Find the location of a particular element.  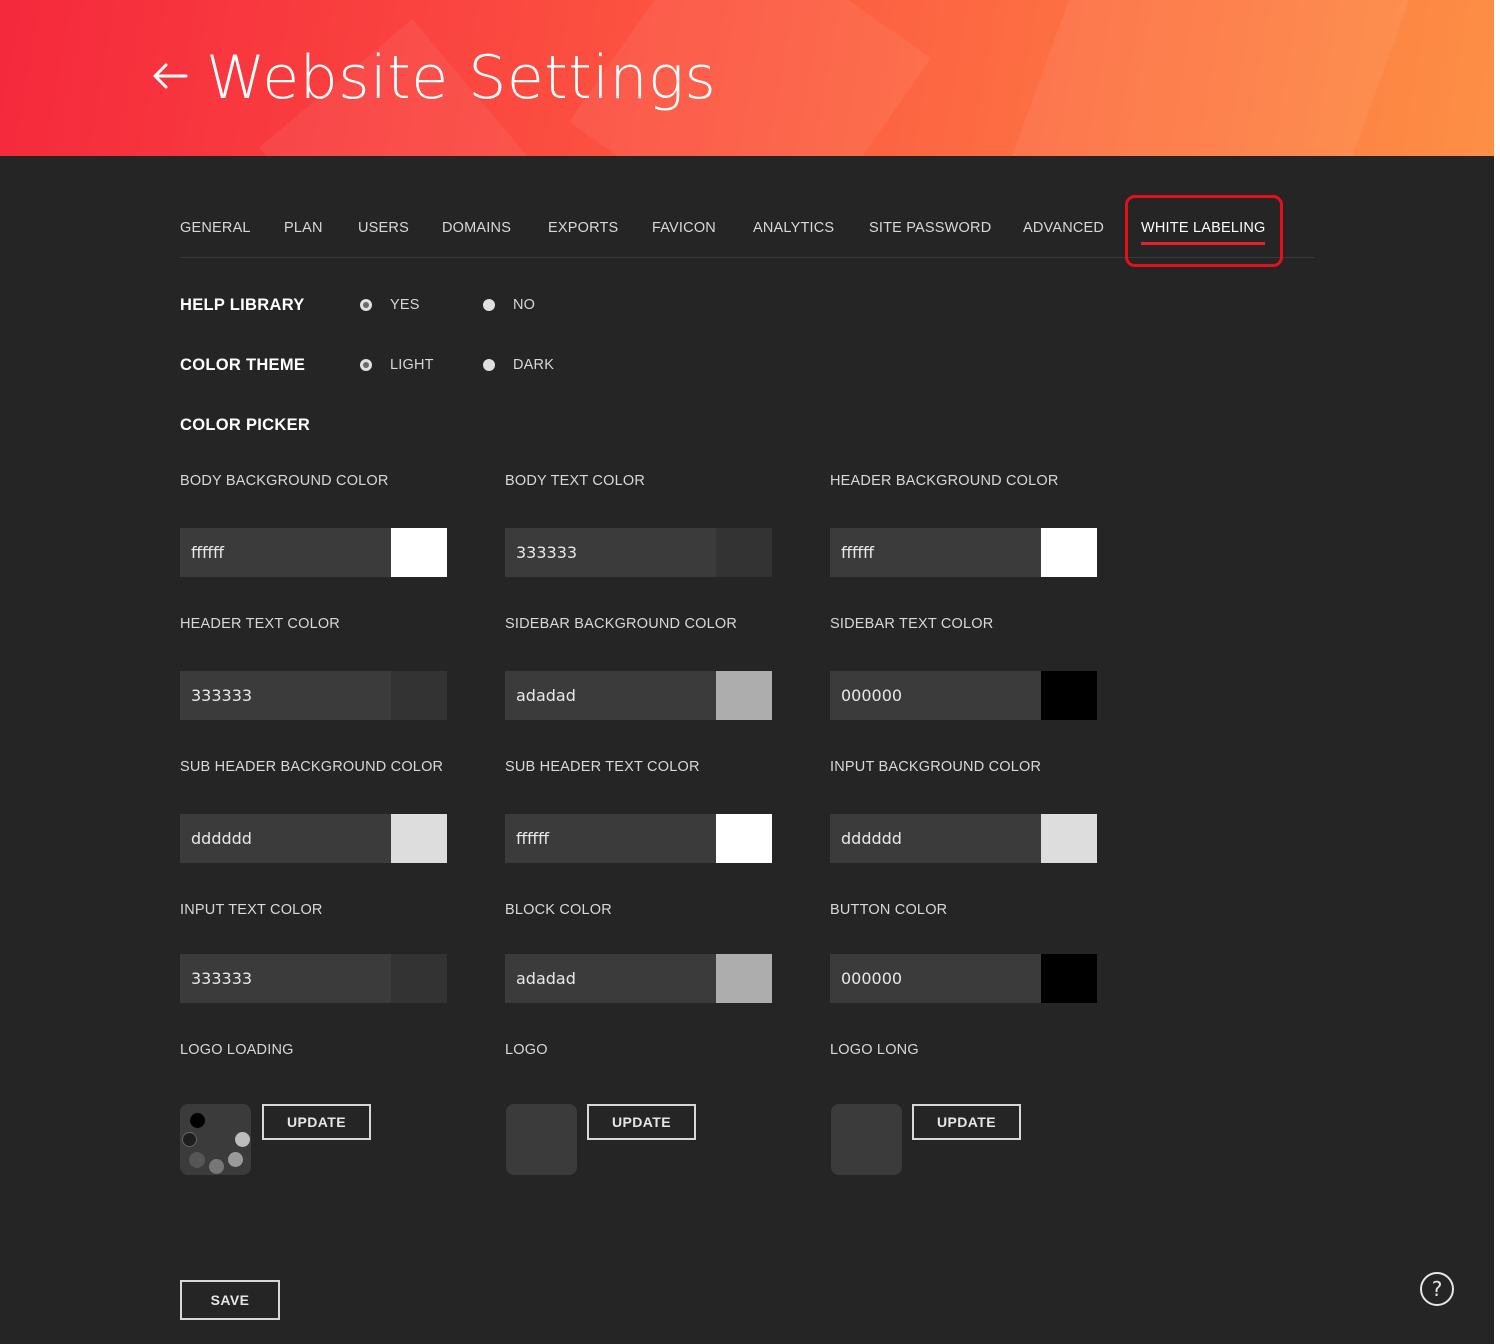

body-text-color-label: BODY TEXT COLOR is located at coordinates (575, 481).